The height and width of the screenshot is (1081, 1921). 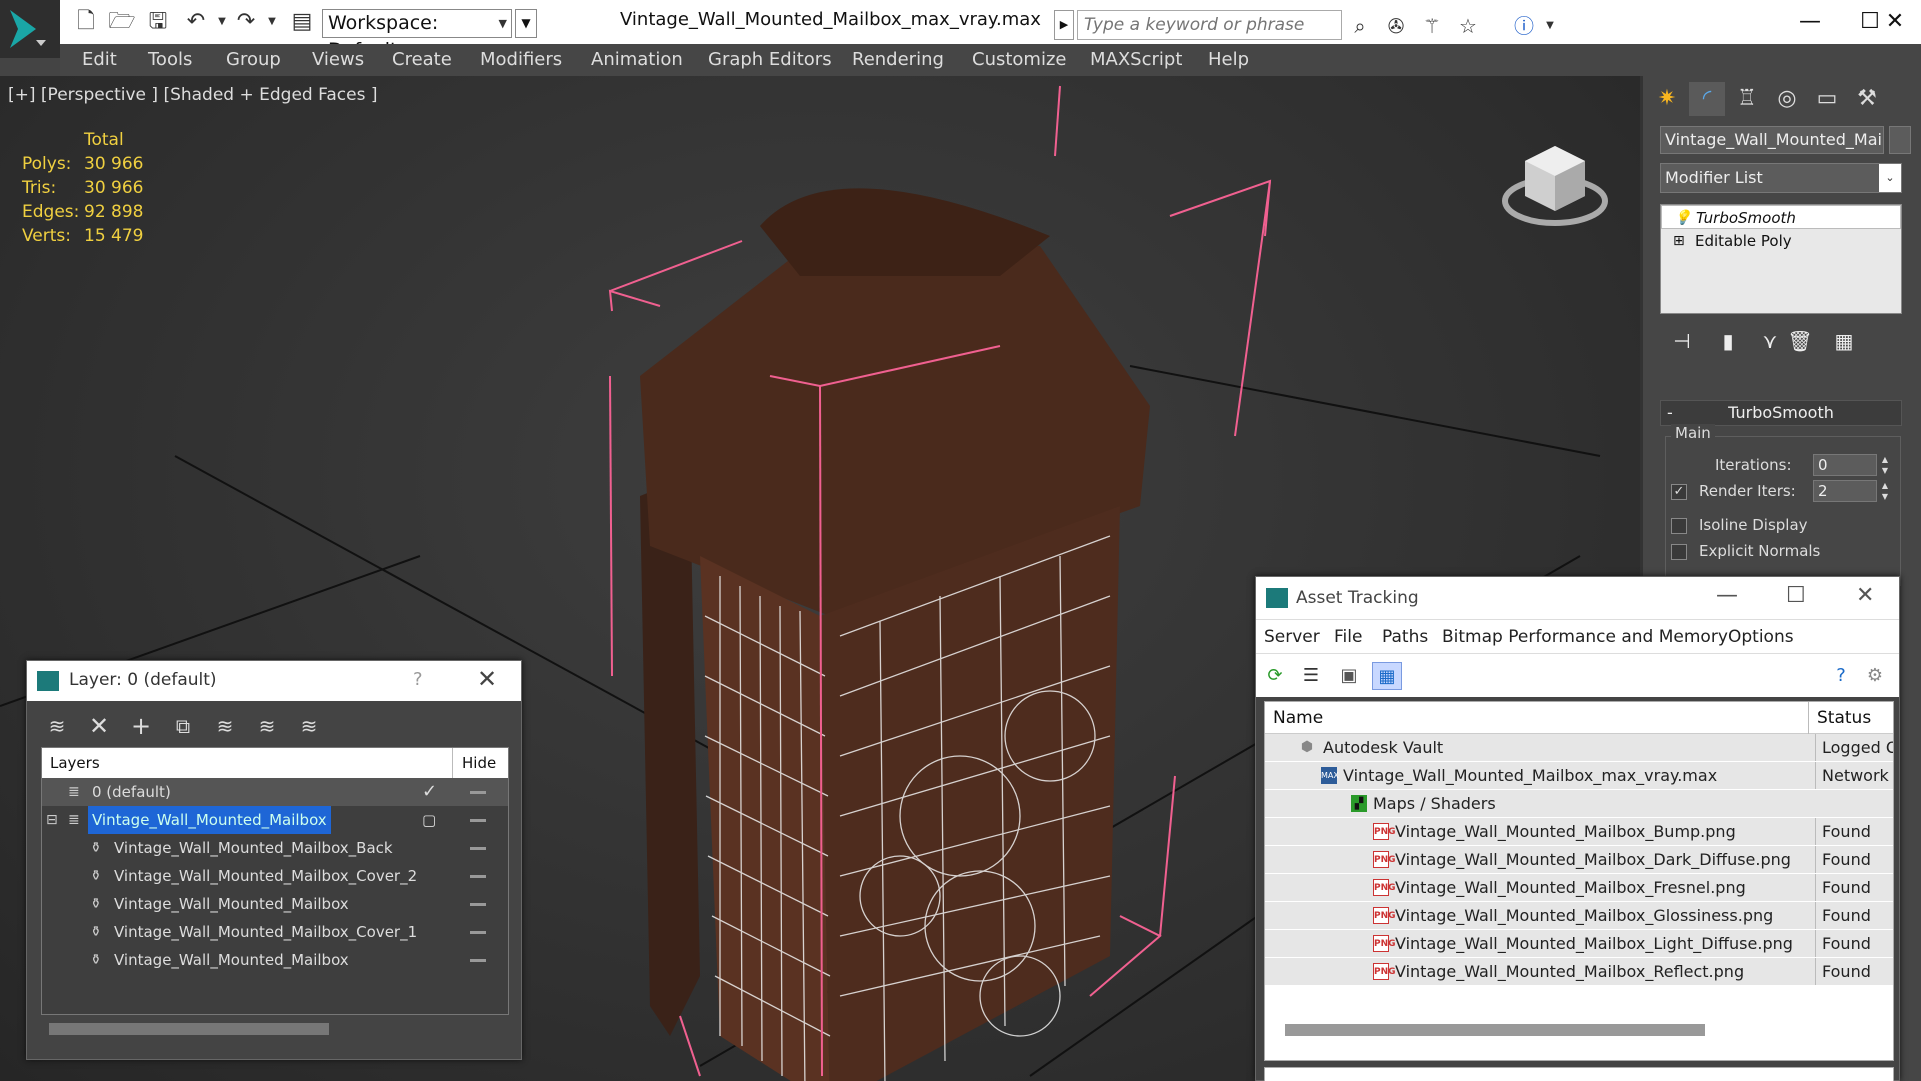 I want to click on freeze-all-icon: ≋, so click(x=309, y=726).